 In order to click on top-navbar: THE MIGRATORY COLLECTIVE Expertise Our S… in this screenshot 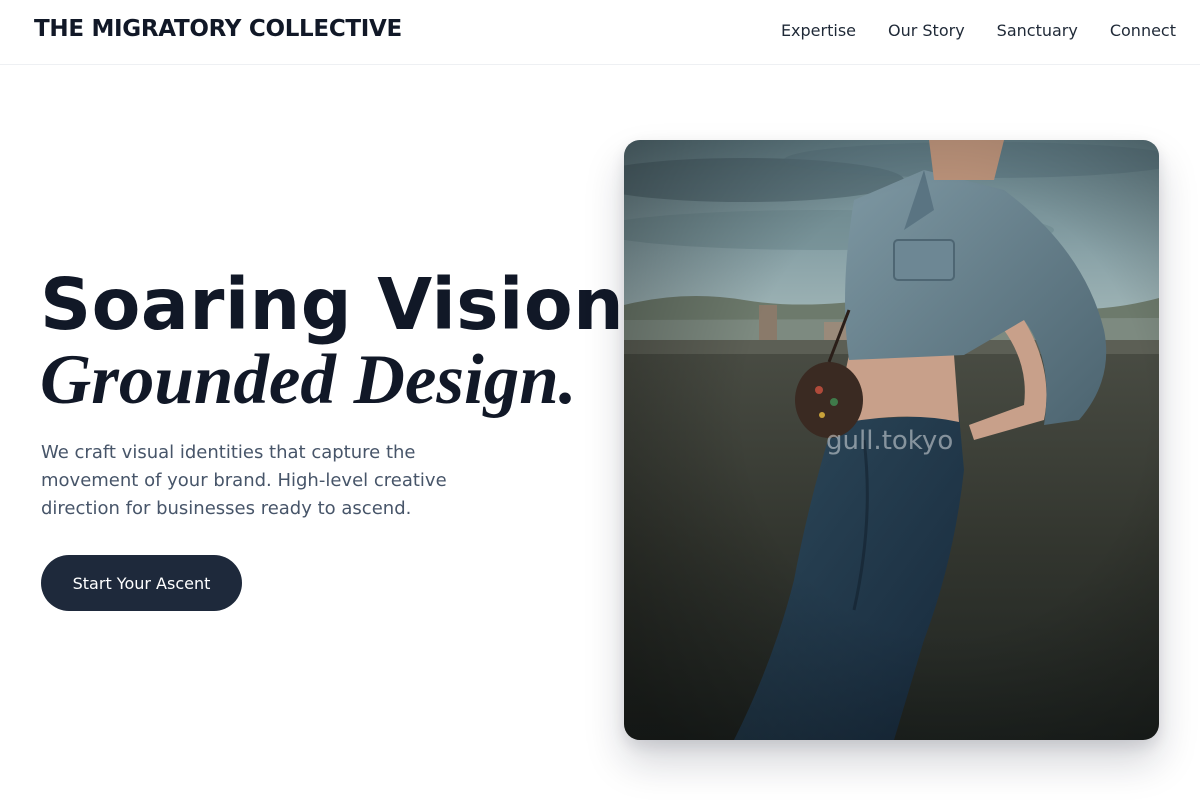, I will do `click(600, 32)`.